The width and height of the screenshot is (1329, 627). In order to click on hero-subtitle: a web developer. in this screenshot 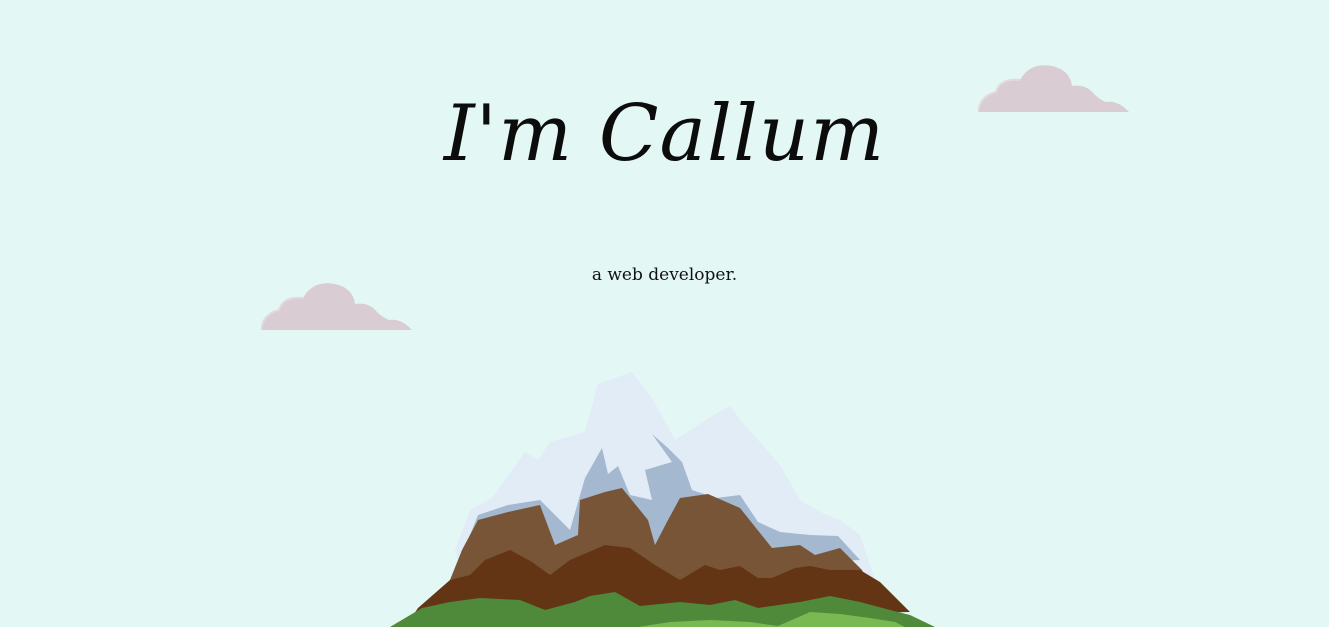, I will do `click(664, 275)`.